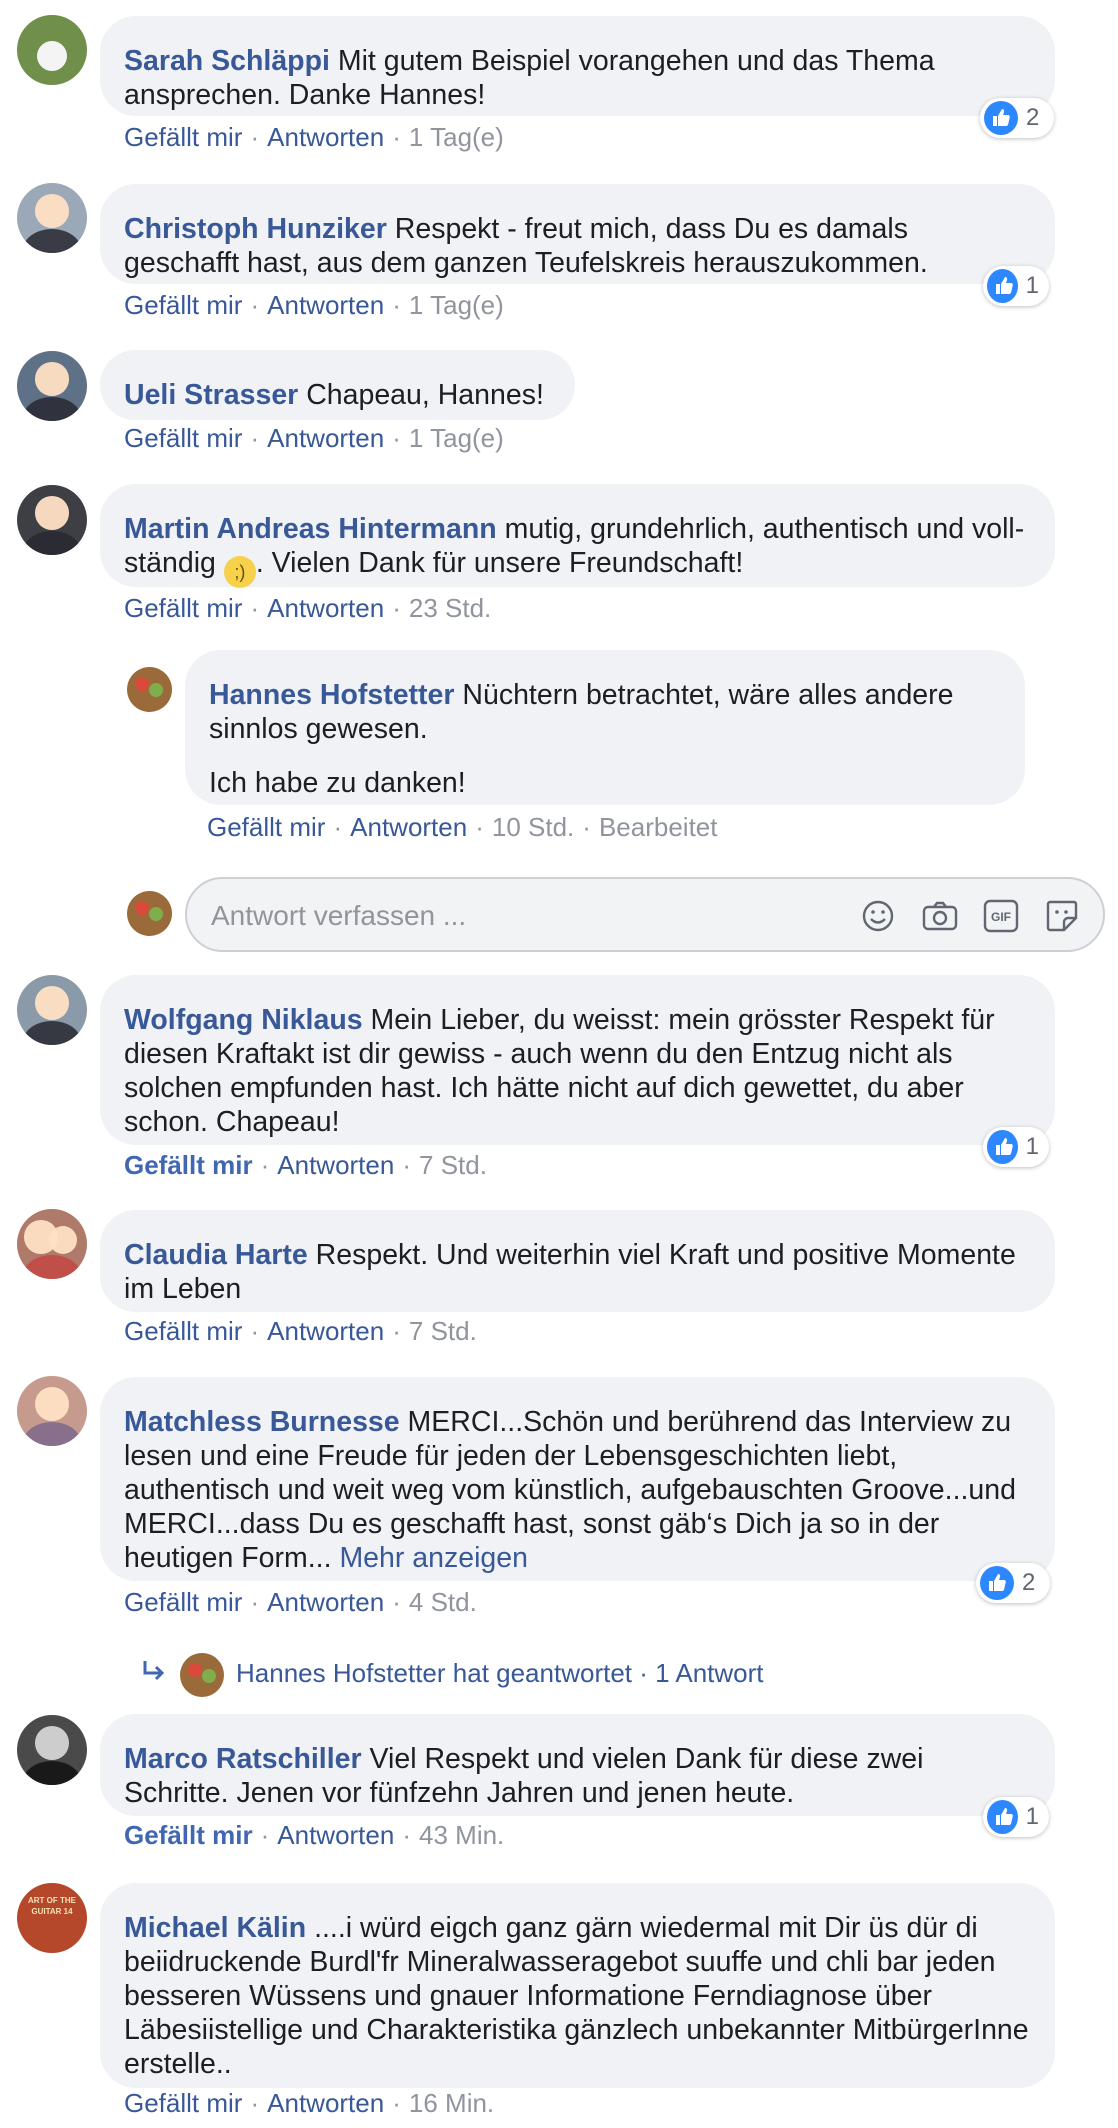 Image resolution: width=1118 pixels, height=2128 pixels. I want to click on comment-text: Chapeau, Hannes!, so click(425, 395).